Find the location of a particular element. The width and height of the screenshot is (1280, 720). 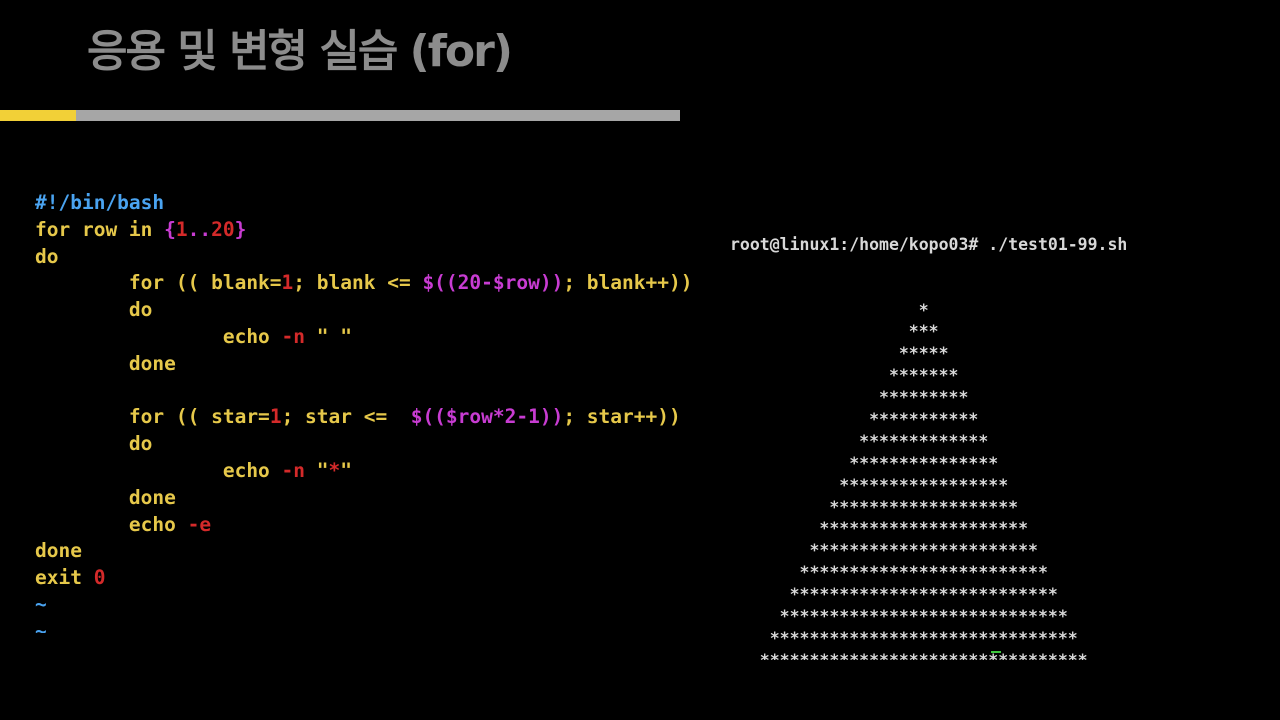

terminal-output-line: *********************** is located at coordinates (884, 551).